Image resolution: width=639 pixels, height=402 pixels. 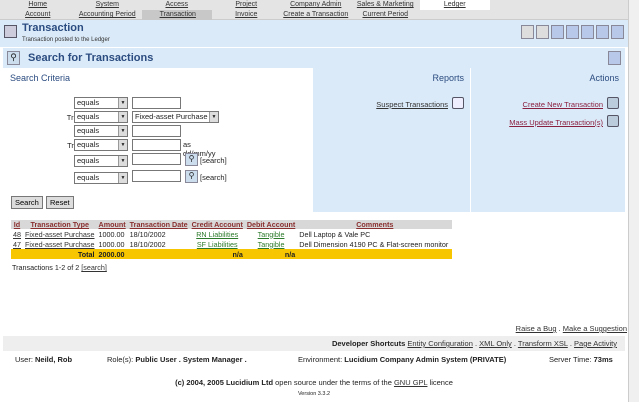 What do you see at coordinates (24, 359) in the screenshot?
I see `user-label: User:` at bounding box center [24, 359].